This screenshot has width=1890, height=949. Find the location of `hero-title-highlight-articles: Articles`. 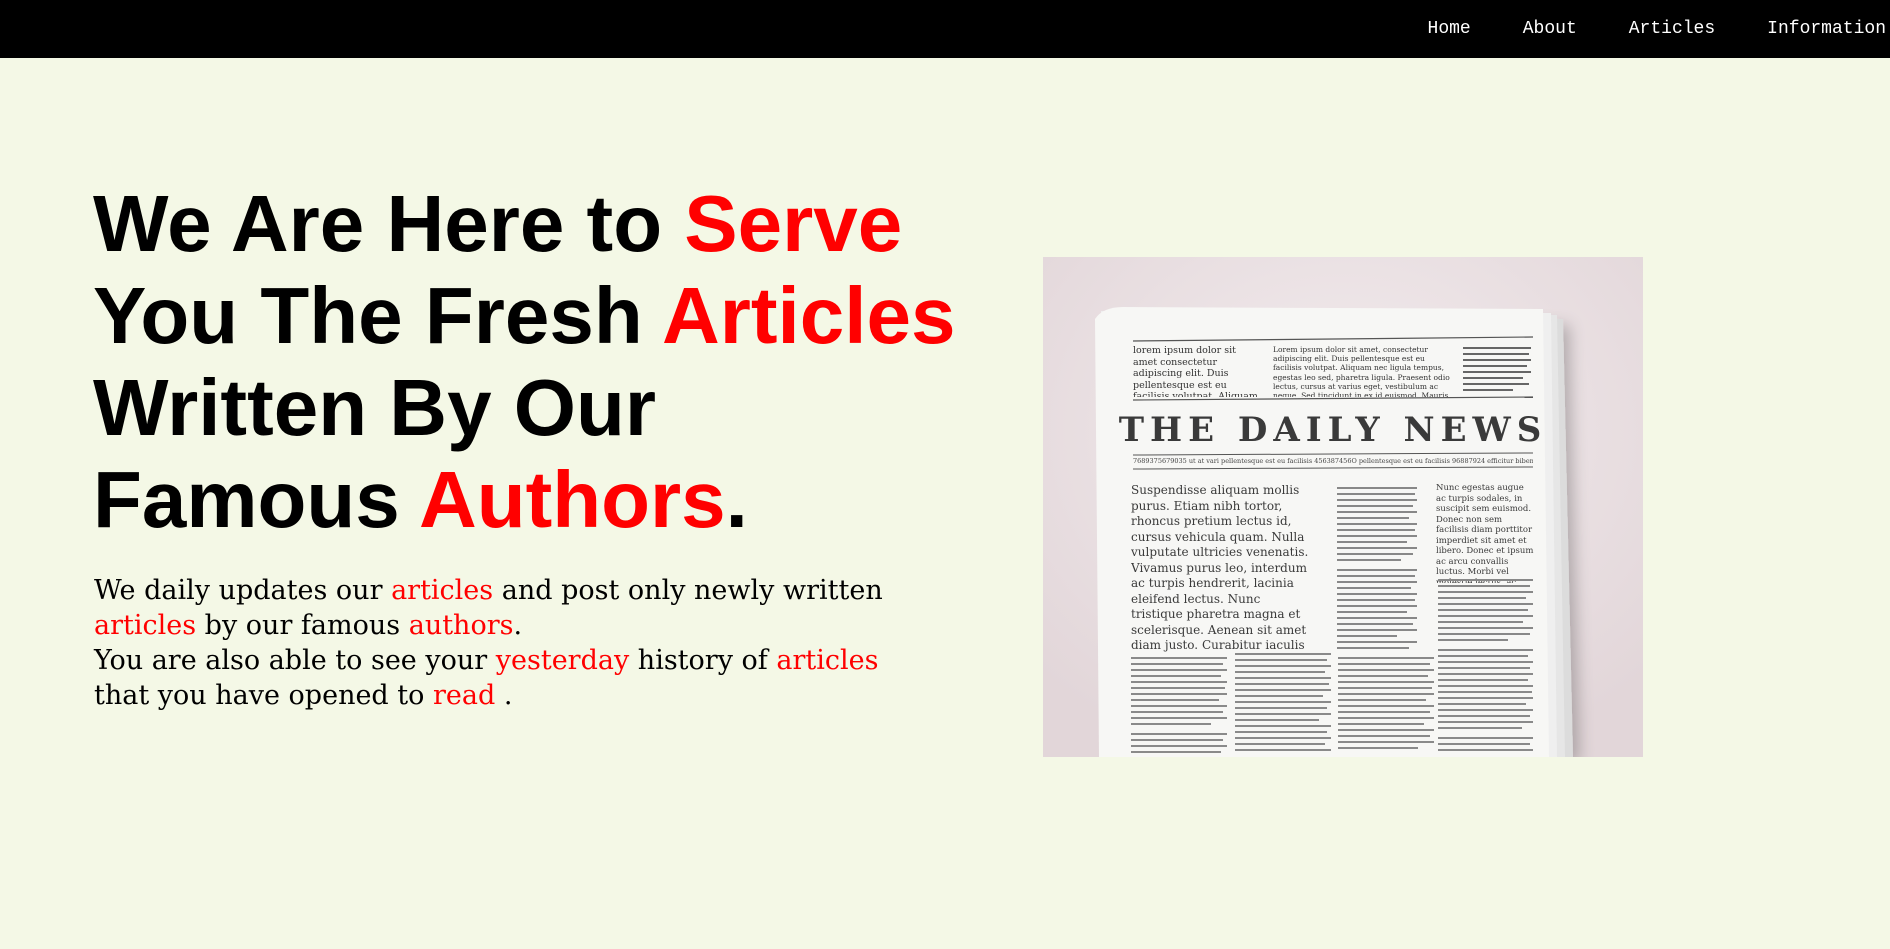

hero-title-highlight-articles: Articles is located at coordinates (808, 315).